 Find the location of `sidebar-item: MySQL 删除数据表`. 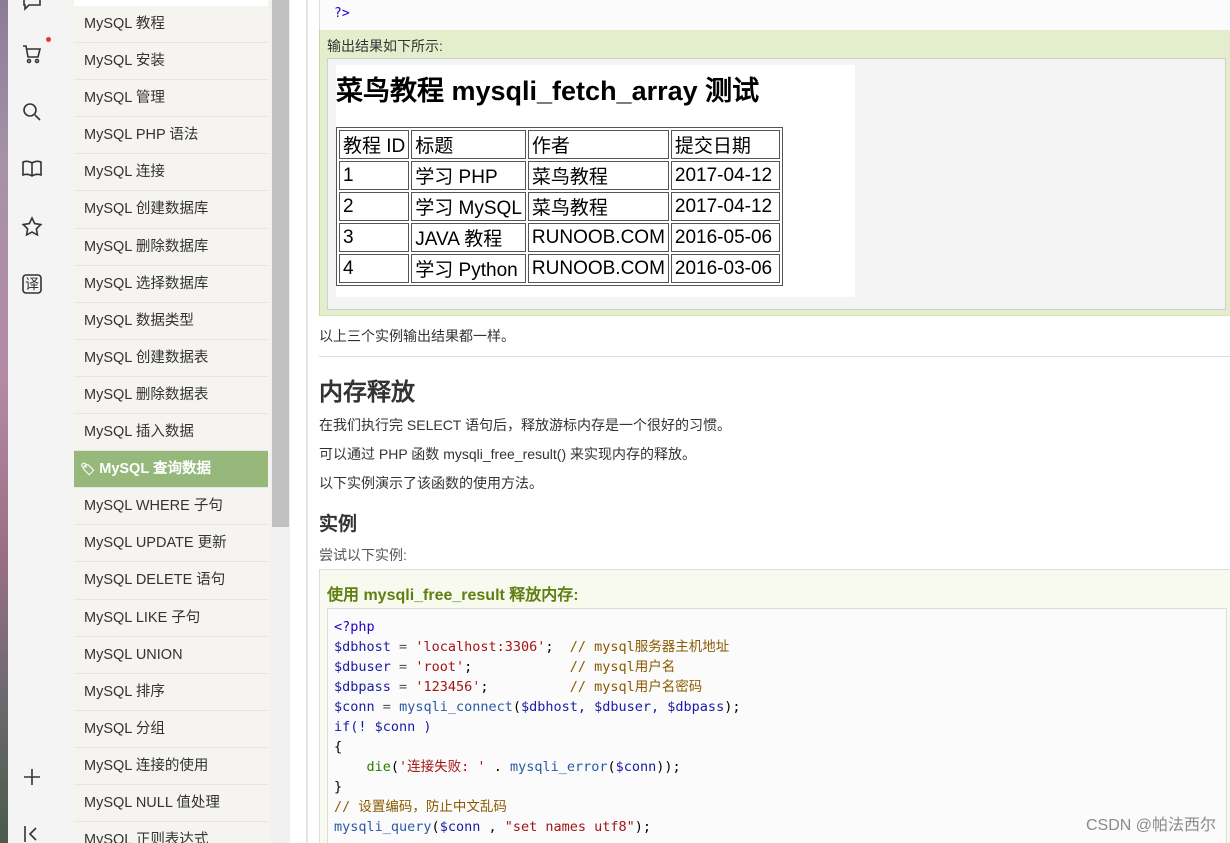

sidebar-item: MySQL 删除数据表 is located at coordinates (171, 396).